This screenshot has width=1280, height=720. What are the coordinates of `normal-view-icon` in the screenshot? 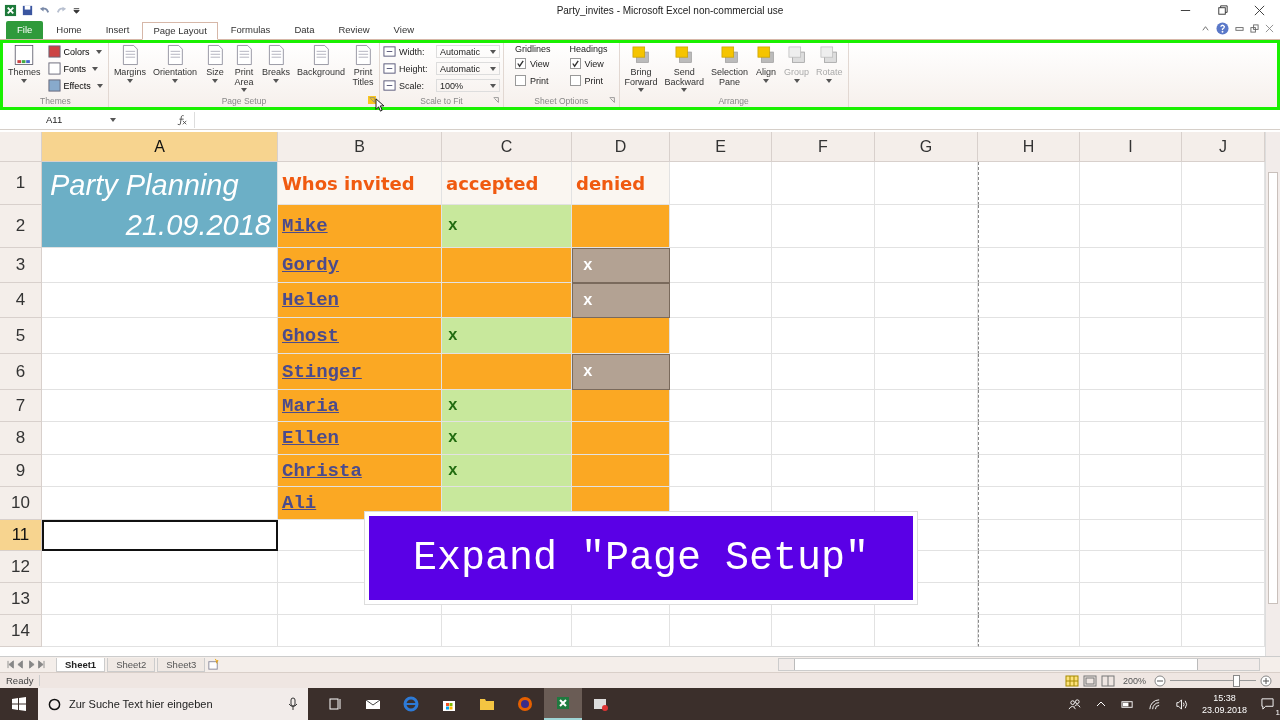 It's located at (1071, 680).